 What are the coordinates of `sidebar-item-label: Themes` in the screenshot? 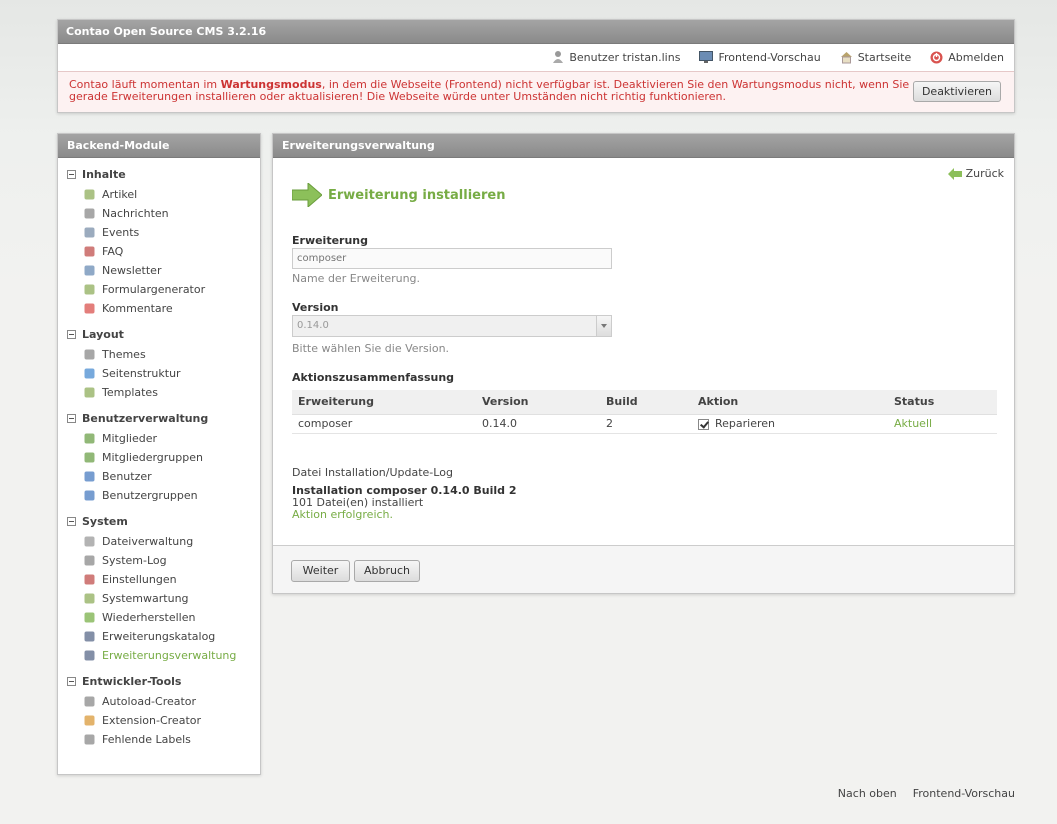 It's located at (124, 354).